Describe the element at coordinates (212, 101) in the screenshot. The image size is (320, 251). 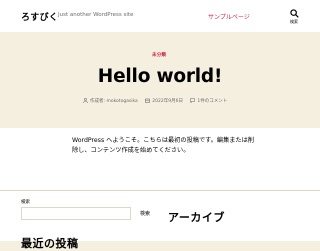
I see `comments-link: 1件のコメント` at that location.